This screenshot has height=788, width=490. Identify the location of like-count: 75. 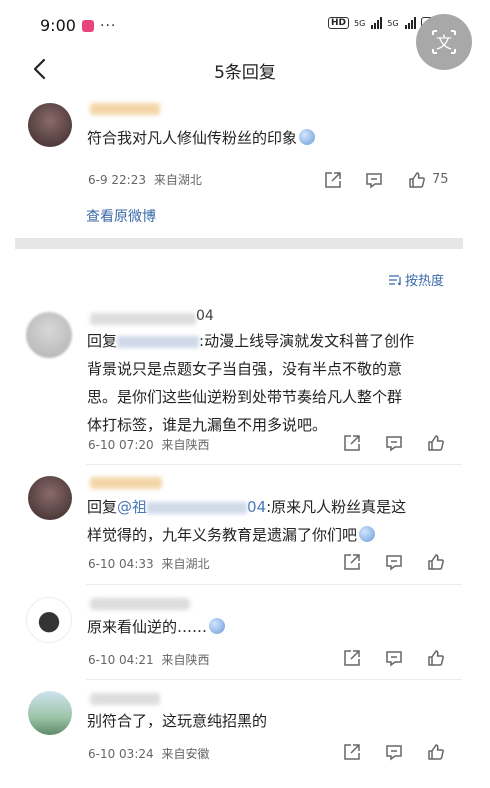
(440, 179).